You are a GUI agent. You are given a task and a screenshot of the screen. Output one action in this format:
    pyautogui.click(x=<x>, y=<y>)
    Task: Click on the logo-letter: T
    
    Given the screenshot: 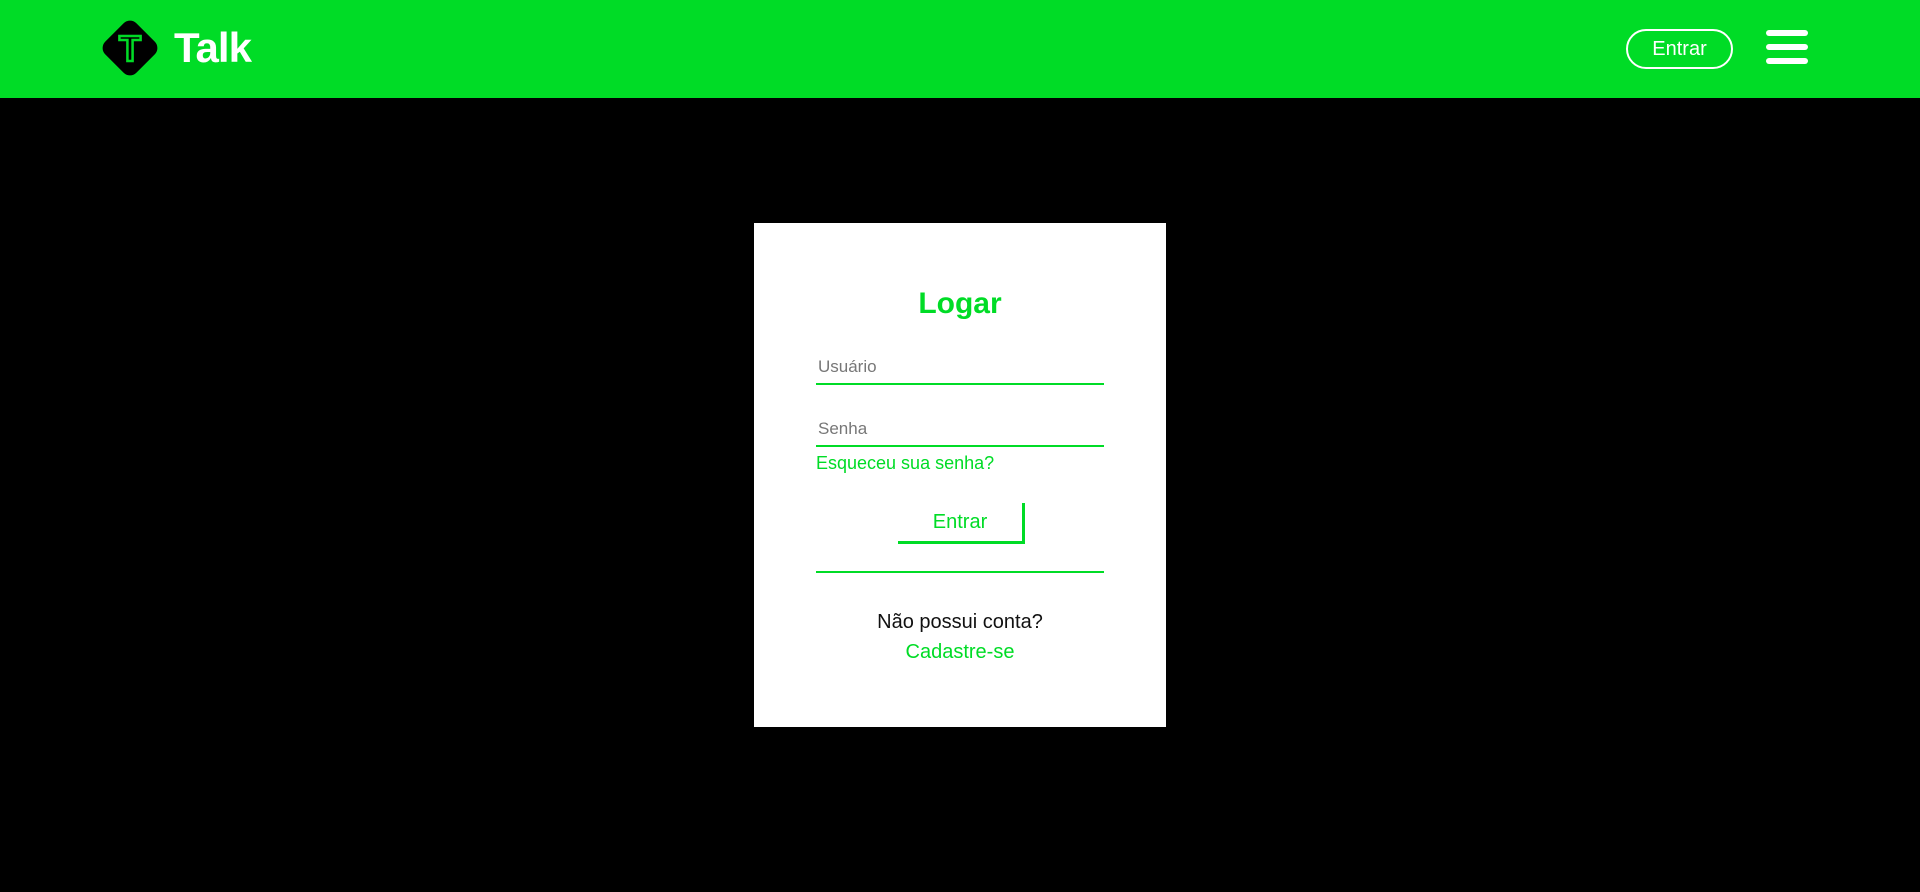 What is the action you would take?
    pyautogui.click(x=130, y=48)
    